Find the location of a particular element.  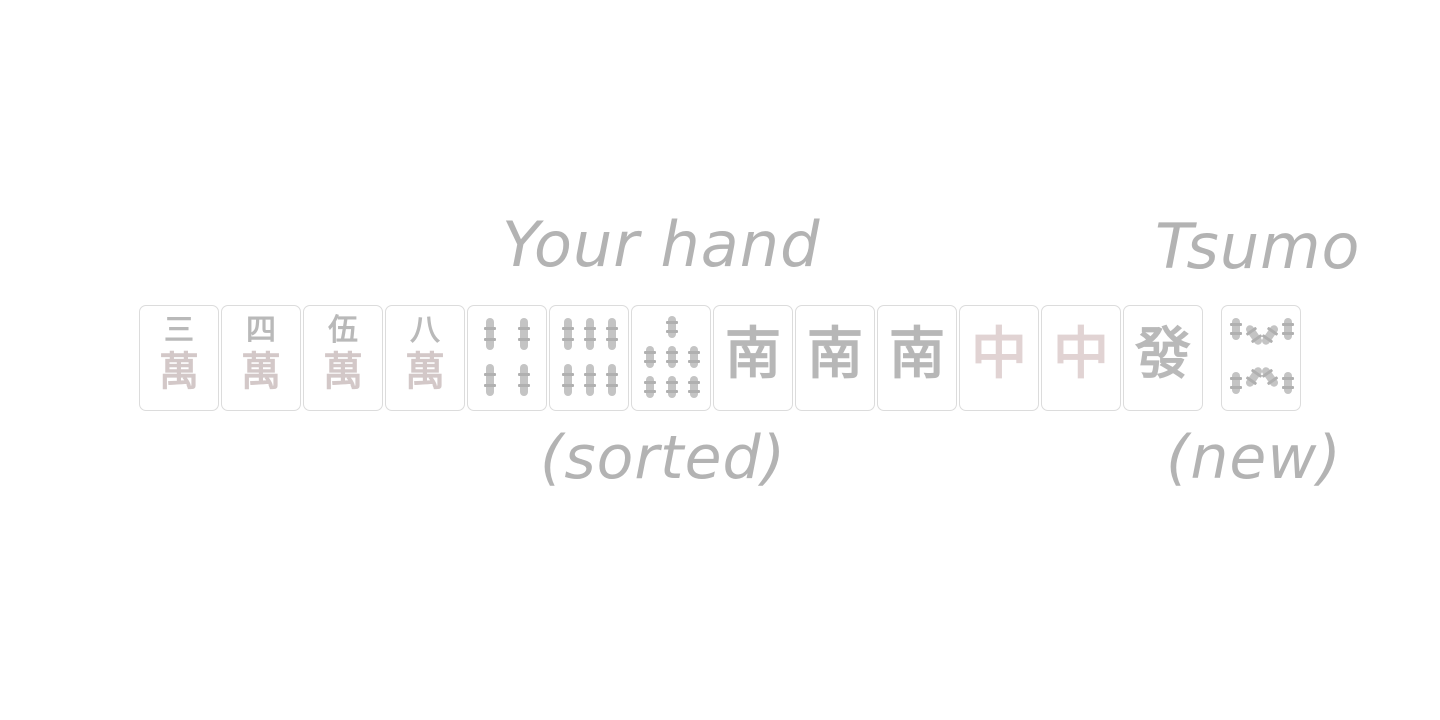

tile-6-sou is located at coordinates (589, 358).